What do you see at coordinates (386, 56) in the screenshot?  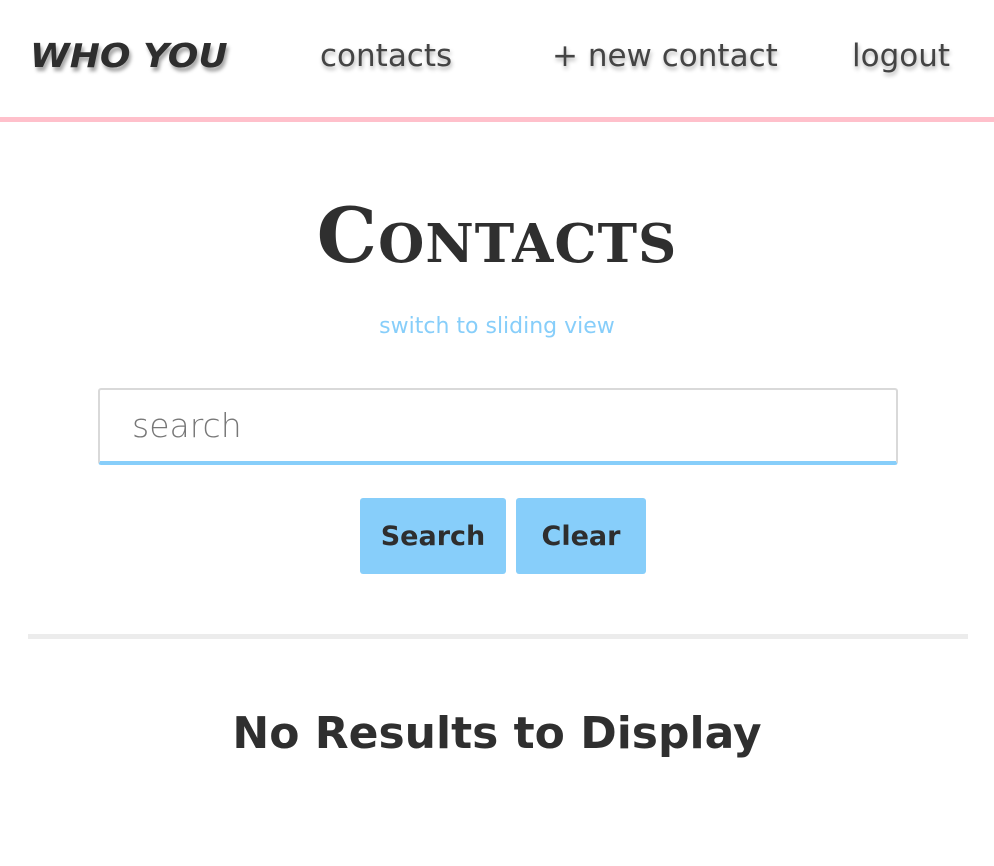 I see `nav-link-contacts: contacts` at bounding box center [386, 56].